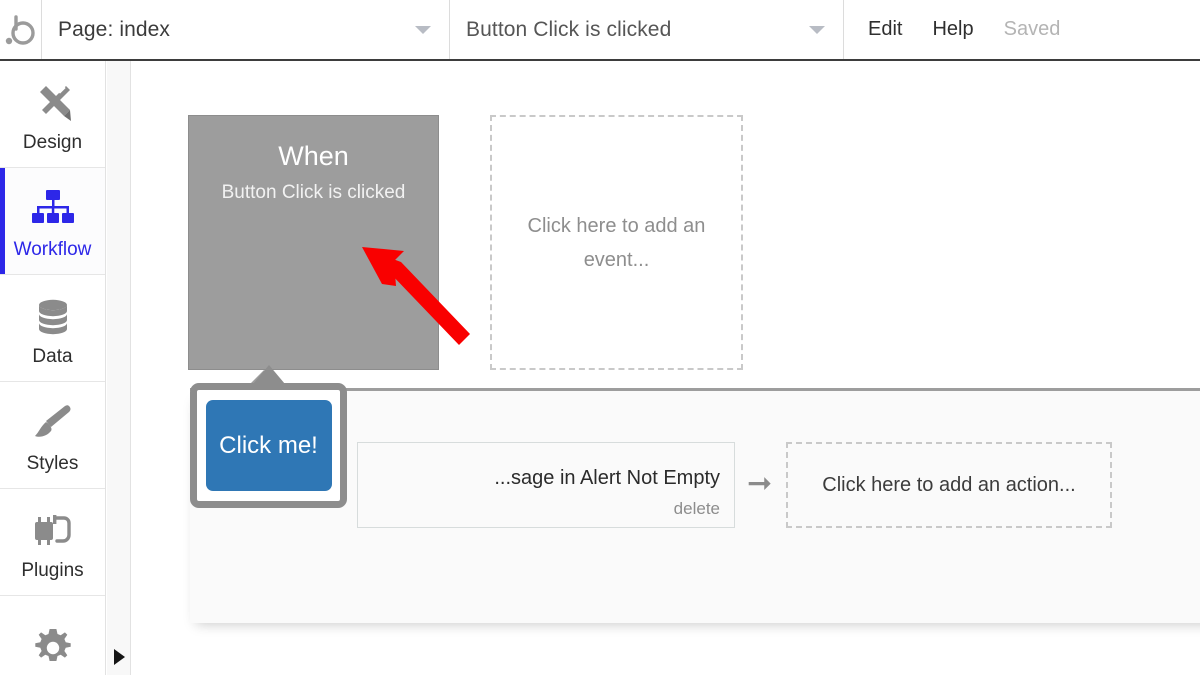  I want to click on click-me-button: Click me!, so click(268, 445).